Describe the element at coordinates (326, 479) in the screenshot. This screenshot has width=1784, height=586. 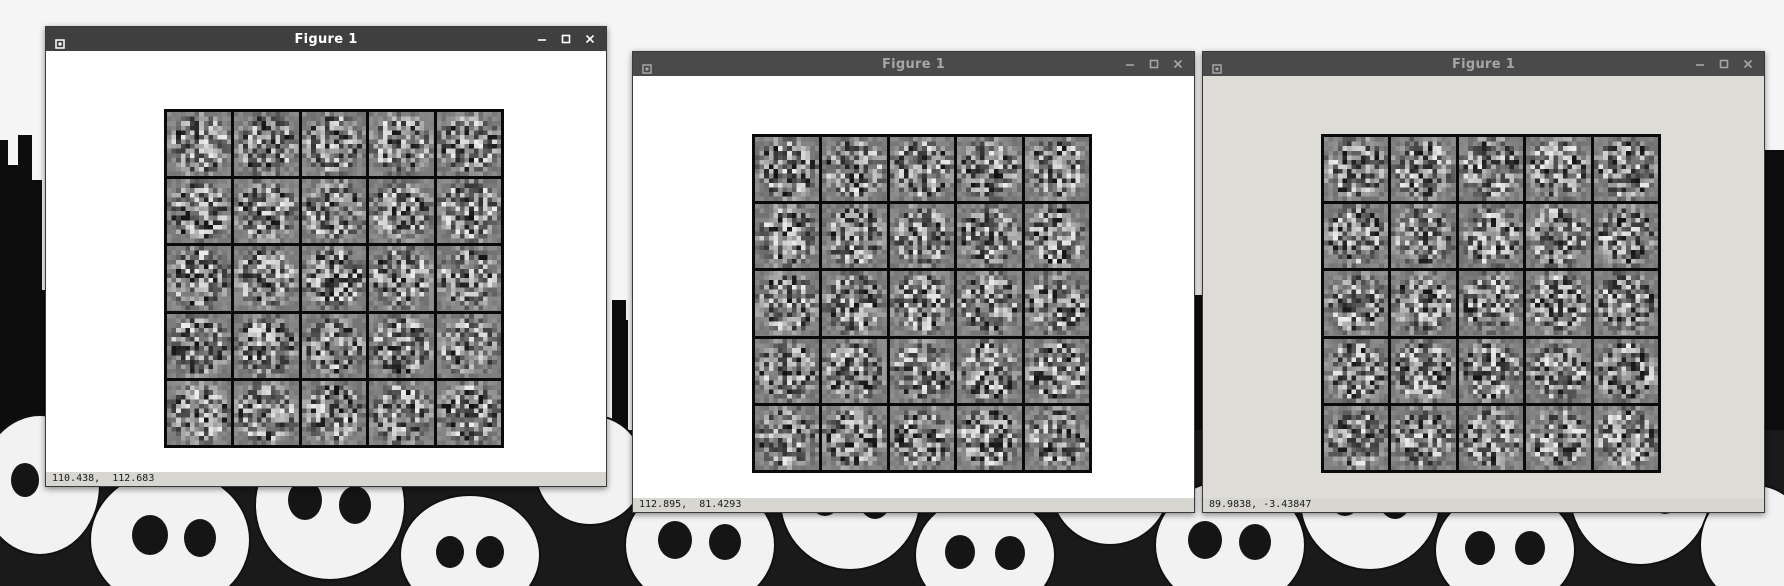
I see `statusbar: 110.438, 112.683` at that location.